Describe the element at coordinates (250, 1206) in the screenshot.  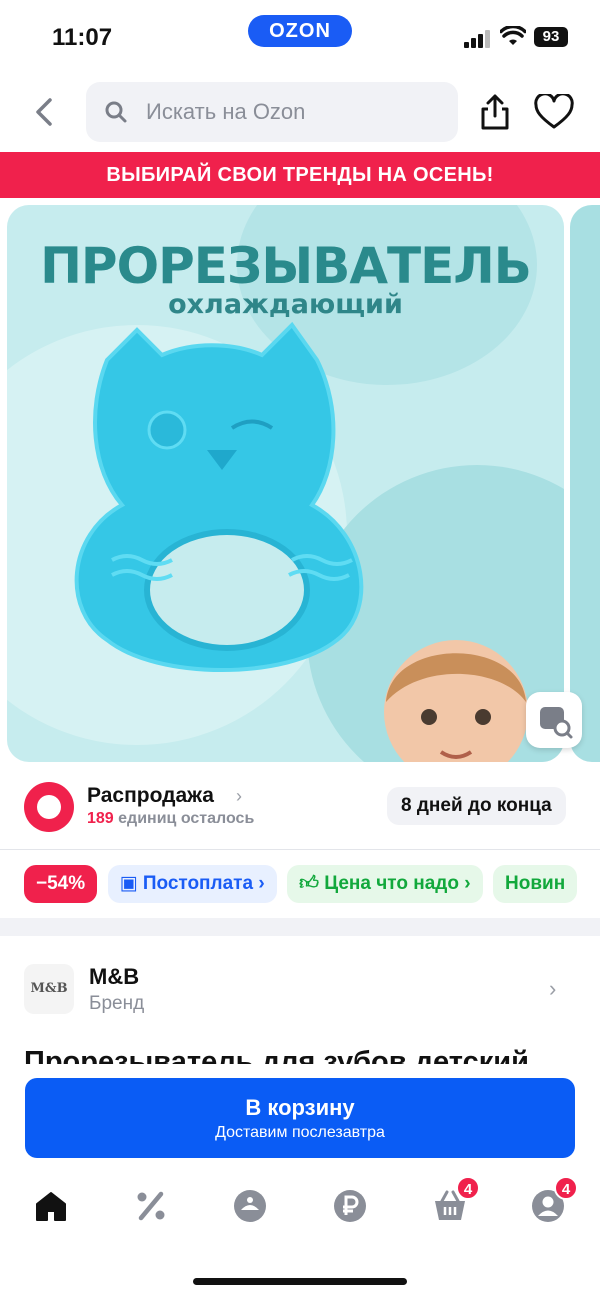
I see `fresh-icon` at that location.